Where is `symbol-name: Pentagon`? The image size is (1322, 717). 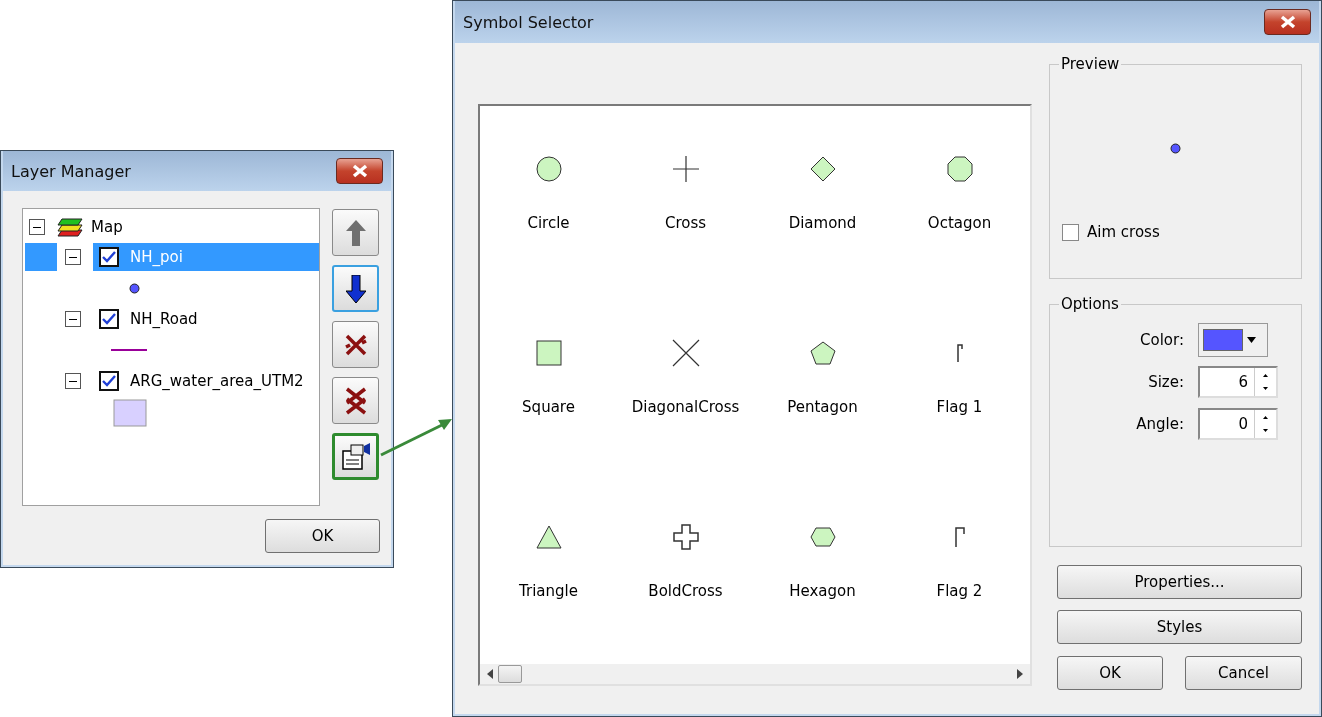 symbol-name: Pentagon is located at coordinates (822, 407).